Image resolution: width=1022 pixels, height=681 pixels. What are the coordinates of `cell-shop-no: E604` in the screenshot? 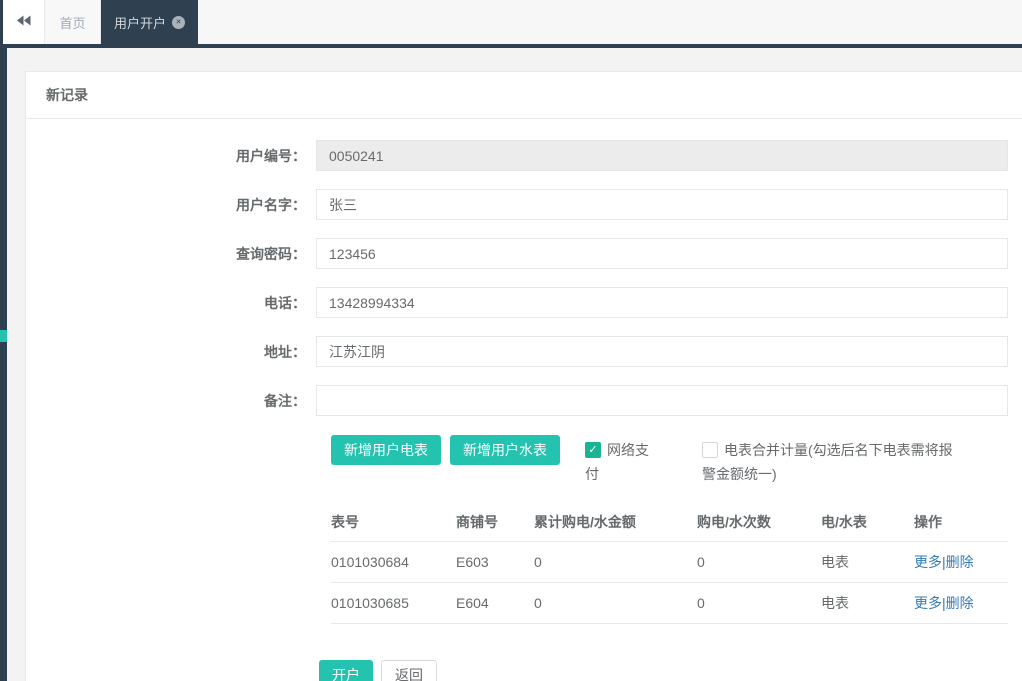 It's located at (495, 603).